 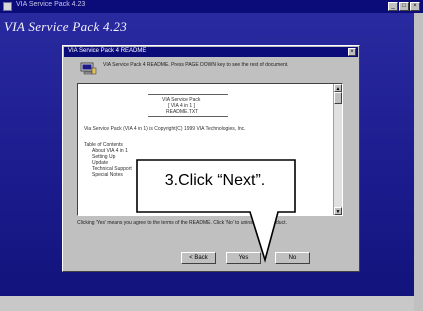 What do you see at coordinates (352, 52) in the screenshot?
I see `dialog-close-button: ×` at bounding box center [352, 52].